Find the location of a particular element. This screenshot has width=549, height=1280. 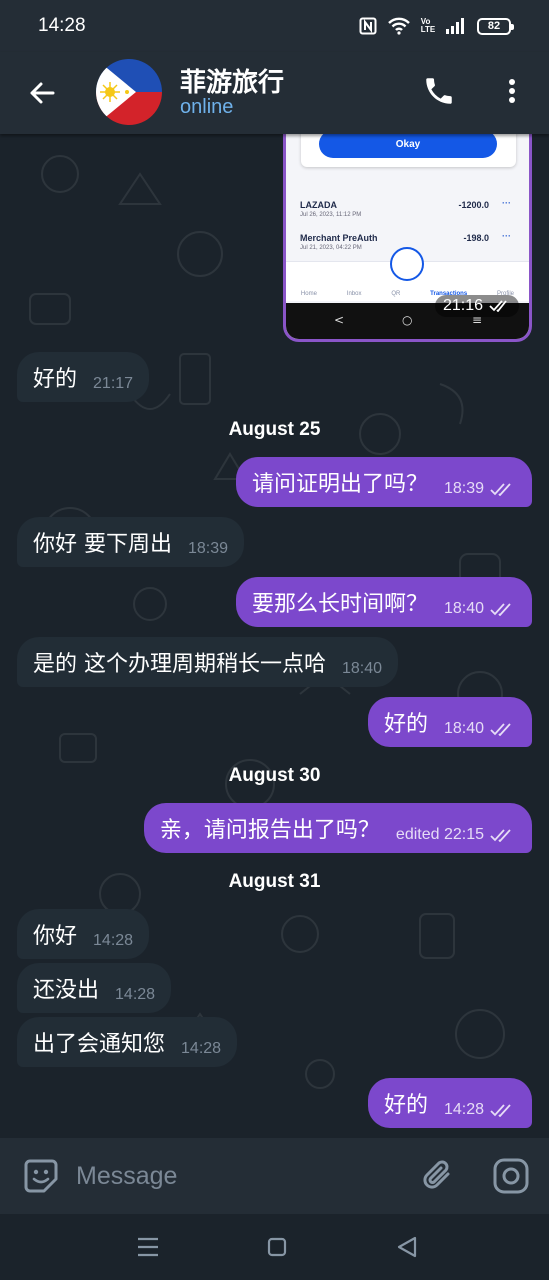

image-timestamp: 21:16 is located at coordinates (476, 306).